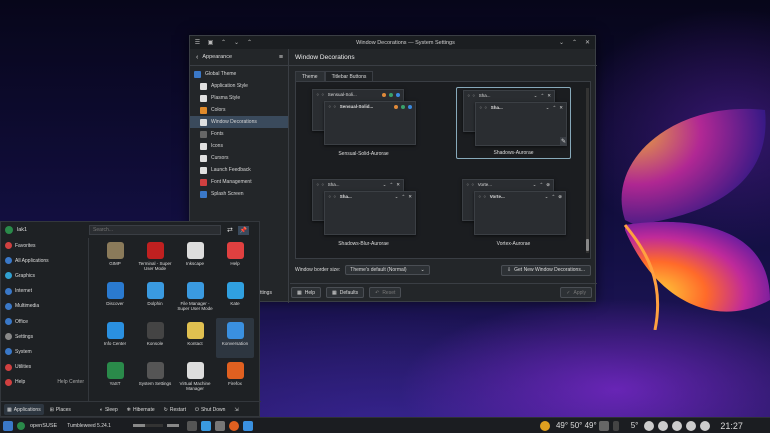 Image resolution: width=770 pixels, height=433 pixels. I want to click on maximize-button: ⌃, so click(574, 42).